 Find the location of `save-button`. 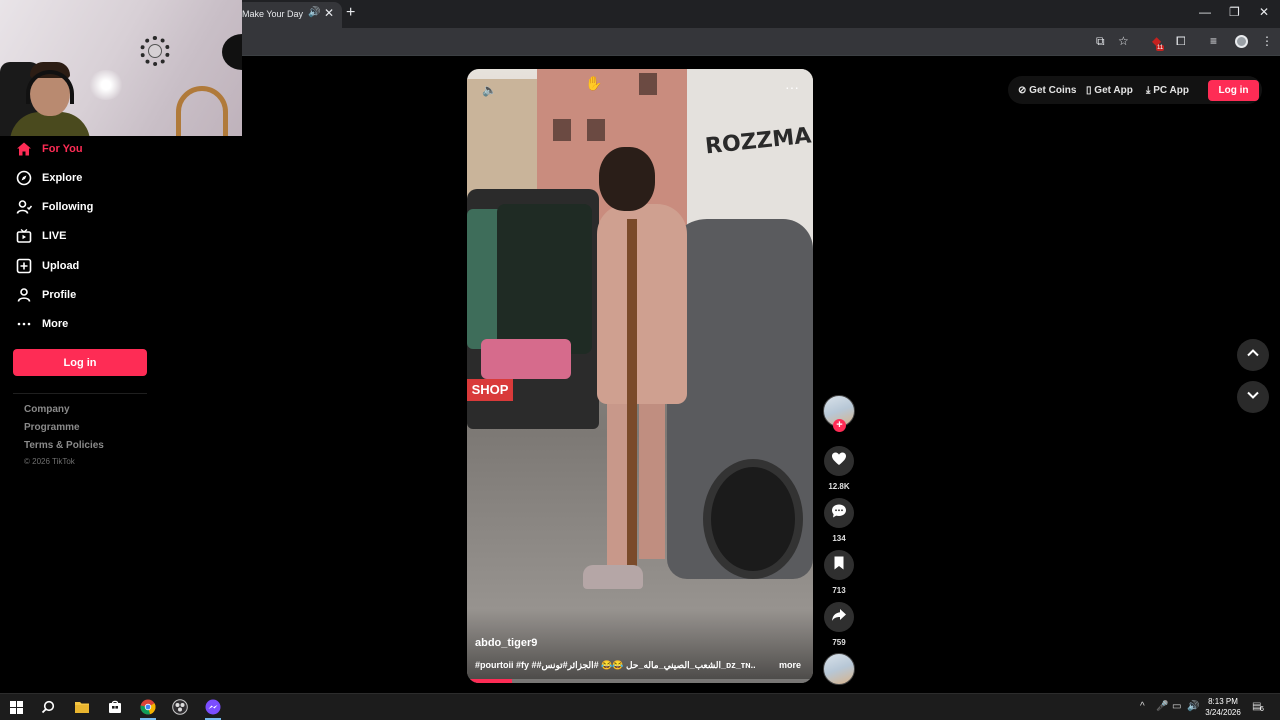

save-button is located at coordinates (839, 565).